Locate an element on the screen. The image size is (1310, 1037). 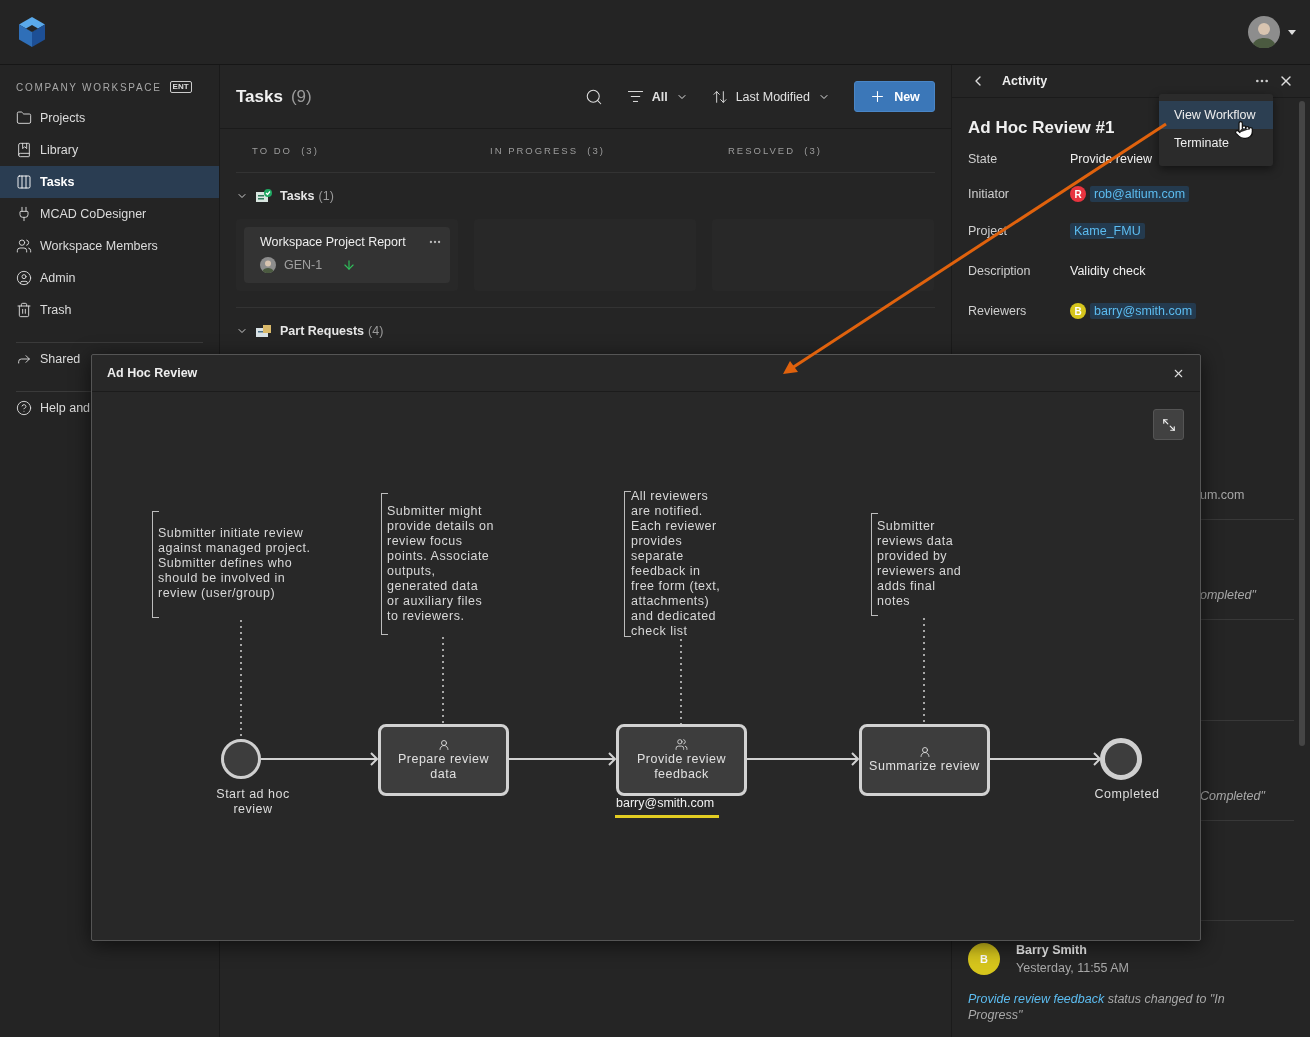
field-label: Initiator is located at coordinates (989, 194).